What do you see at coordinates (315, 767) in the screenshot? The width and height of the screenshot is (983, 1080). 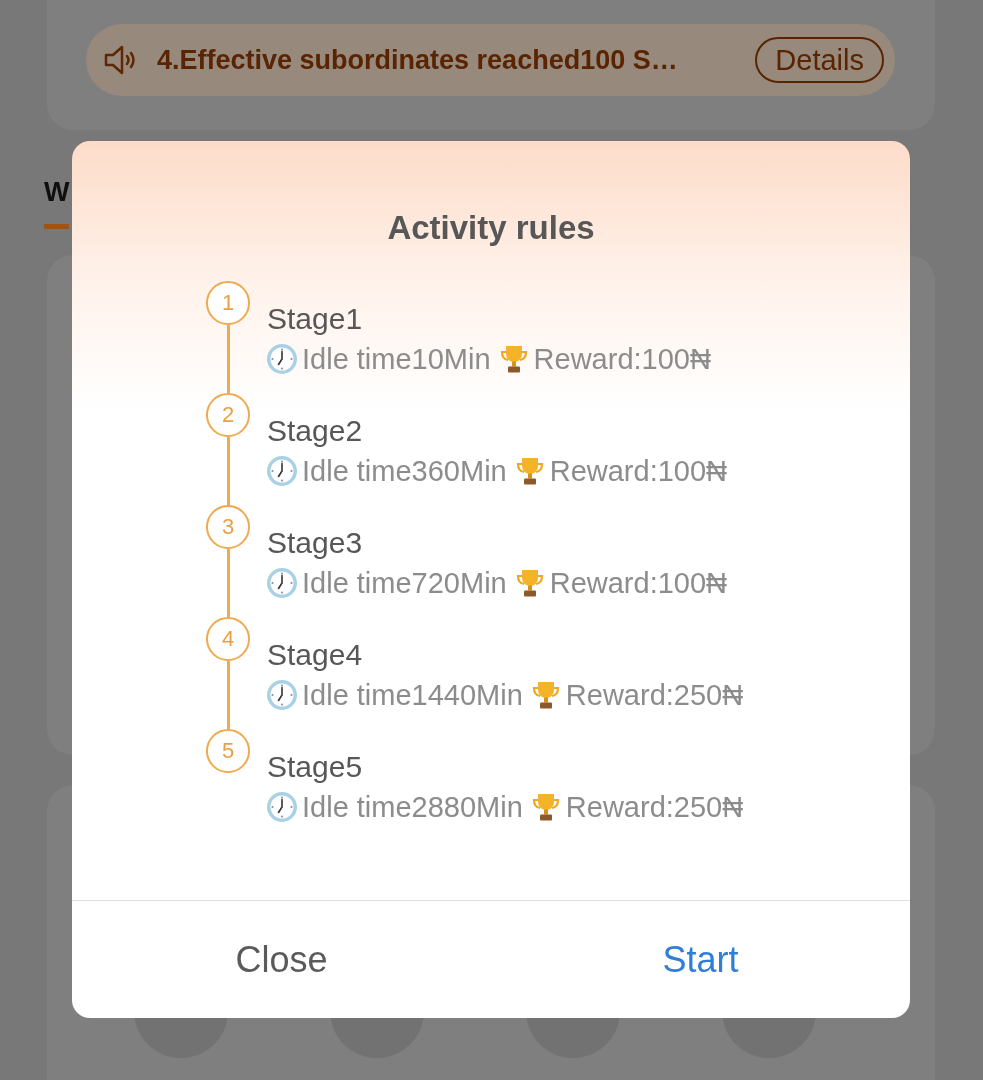 I see `stage-title: Stage5` at bounding box center [315, 767].